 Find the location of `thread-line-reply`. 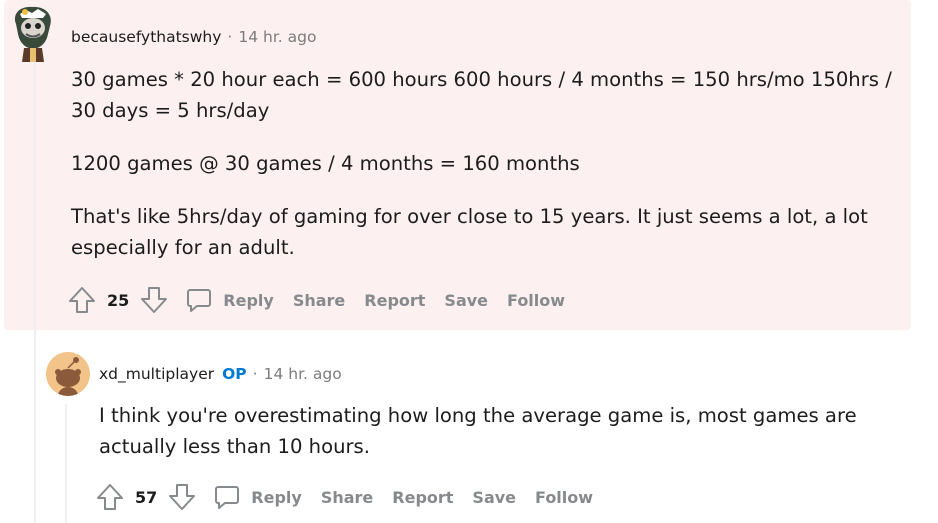

thread-line-reply is located at coordinates (66, 463).